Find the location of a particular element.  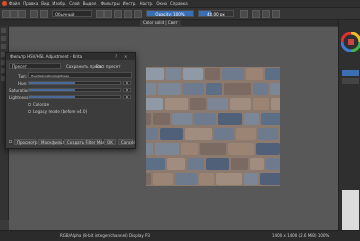

wrap-around-icon is located at coordinates (266, 14).